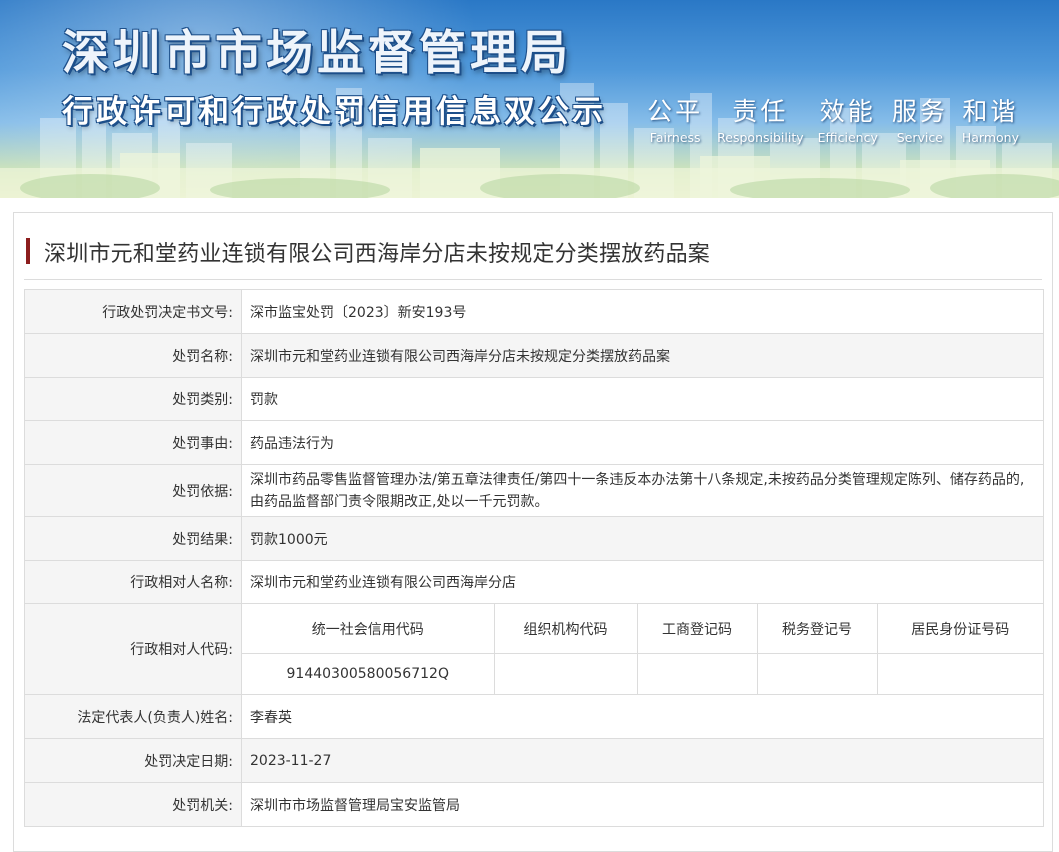 This screenshot has width=1059, height=852. What do you see at coordinates (817, 673) in the screenshot?
I see `code-value-tax` at bounding box center [817, 673].